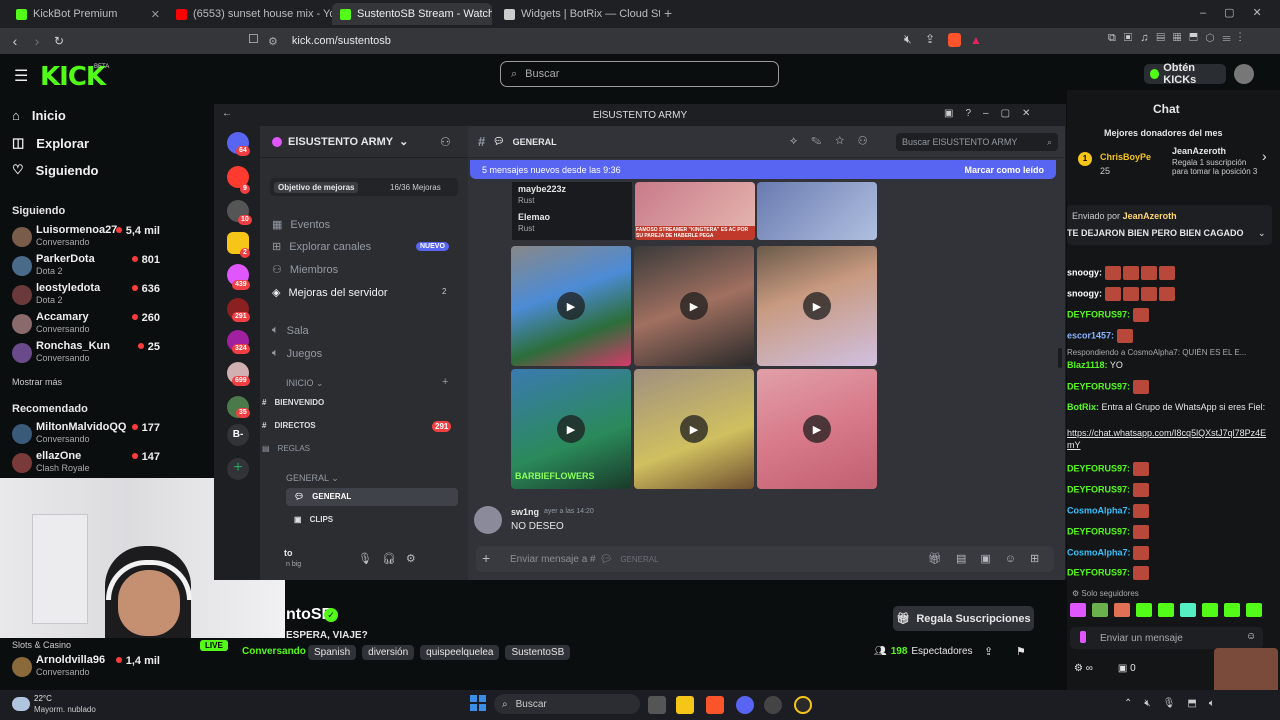 The height and width of the screenshot is (720, 1280). What do you see at coordinates (1178, 38) in the screenshot?
I see `extensions-toolbar: ⧉▣♫▤▦⬒⬡☰⋮` at bounding box center [1178, 38].